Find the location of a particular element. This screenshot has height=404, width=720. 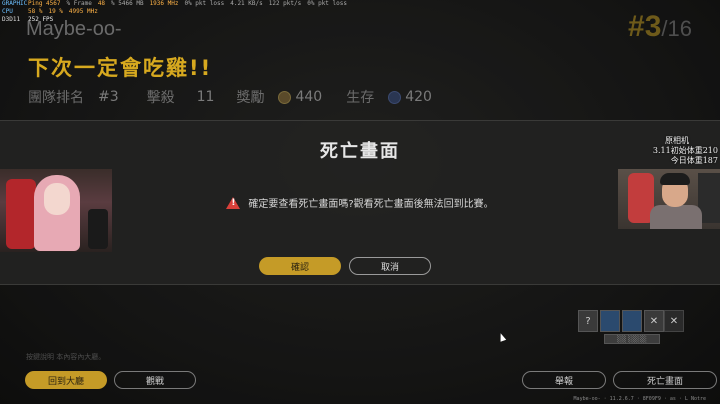

rank-total: /16 is located at coordinates (676, 28).